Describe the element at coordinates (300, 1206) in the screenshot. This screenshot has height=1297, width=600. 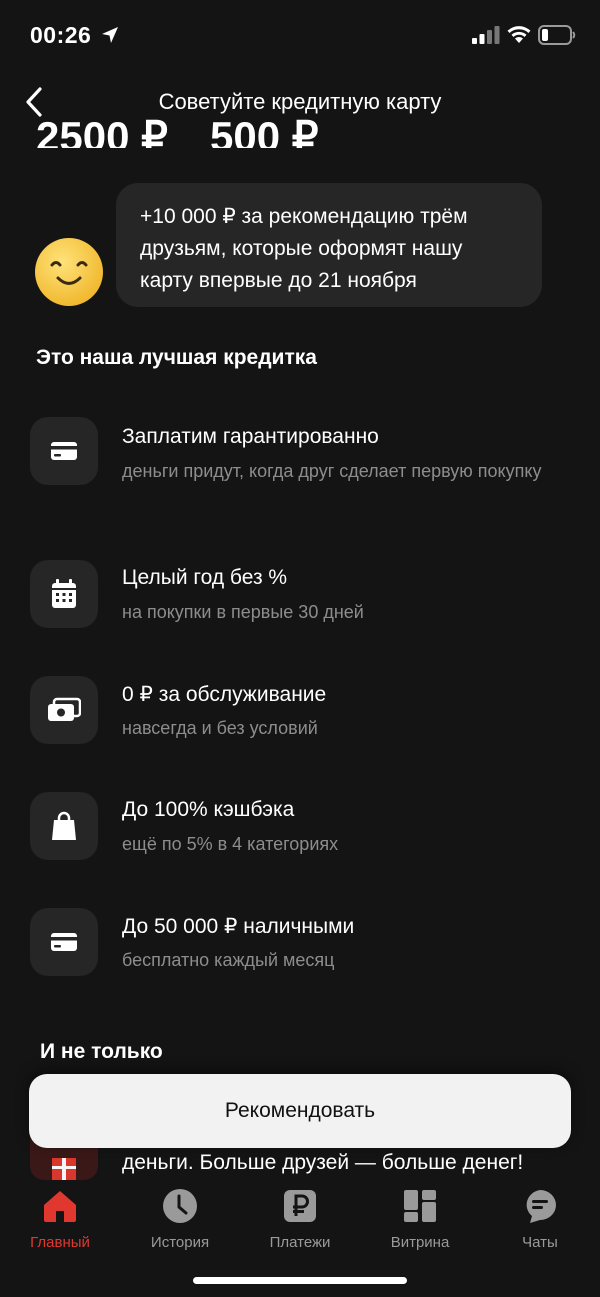
I see `ruble-icon` at that location.